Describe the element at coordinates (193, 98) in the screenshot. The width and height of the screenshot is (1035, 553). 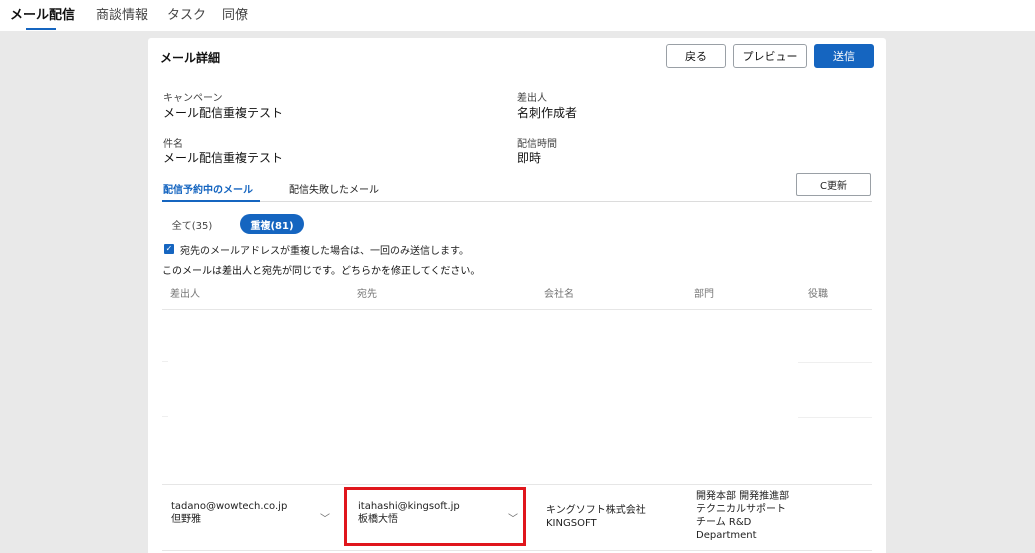
I see `campaign-label: キャンペーン` at that location.